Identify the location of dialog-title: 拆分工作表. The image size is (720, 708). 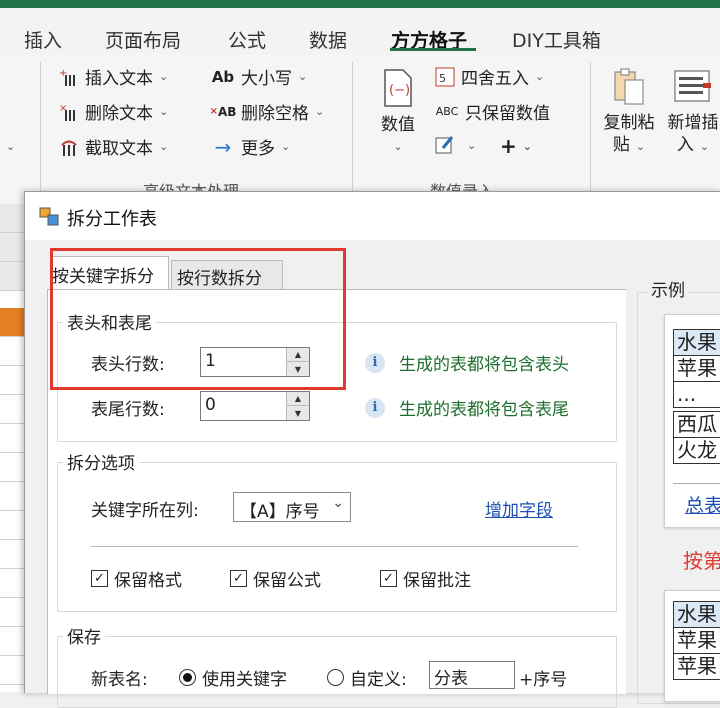
(112, 219).